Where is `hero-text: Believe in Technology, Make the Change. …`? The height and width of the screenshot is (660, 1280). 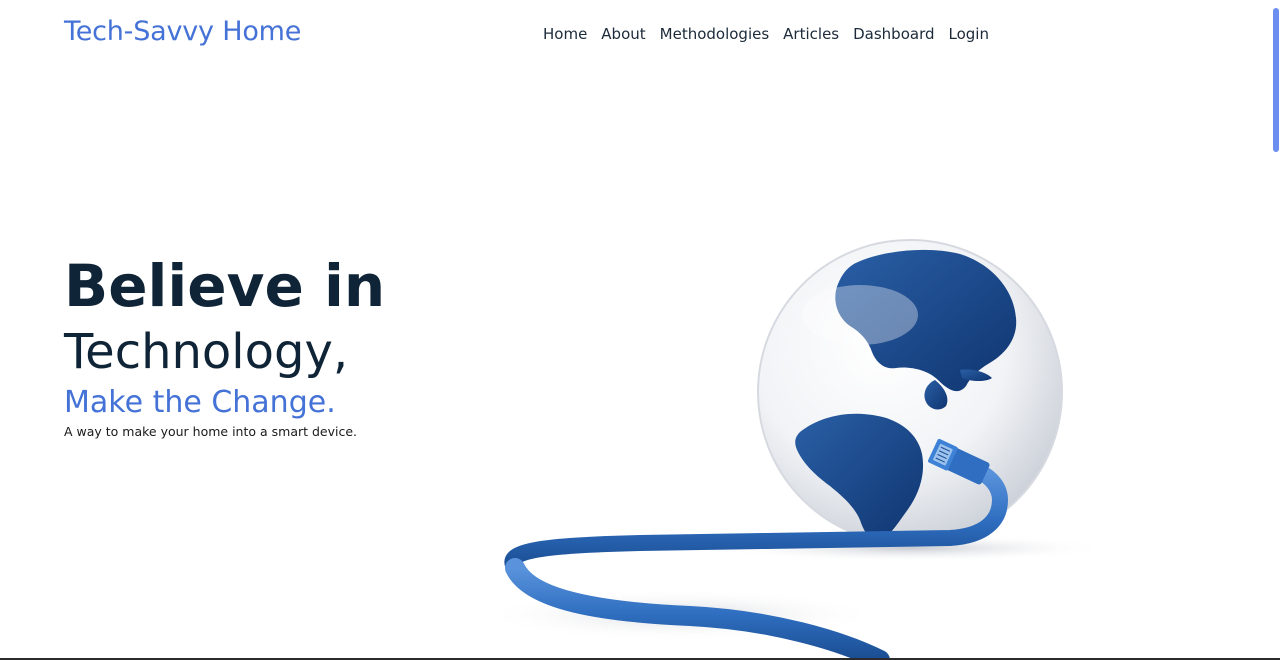
hero-text: Believe in Technology, Make the Change. … is located at coordinates (224, 345).